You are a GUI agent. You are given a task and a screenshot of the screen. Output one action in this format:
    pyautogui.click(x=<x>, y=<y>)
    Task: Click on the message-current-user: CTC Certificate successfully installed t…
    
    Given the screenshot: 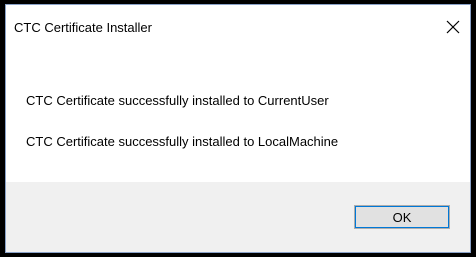 What is the action you would take?
    pyautogui.click(x=177, y=100)
    